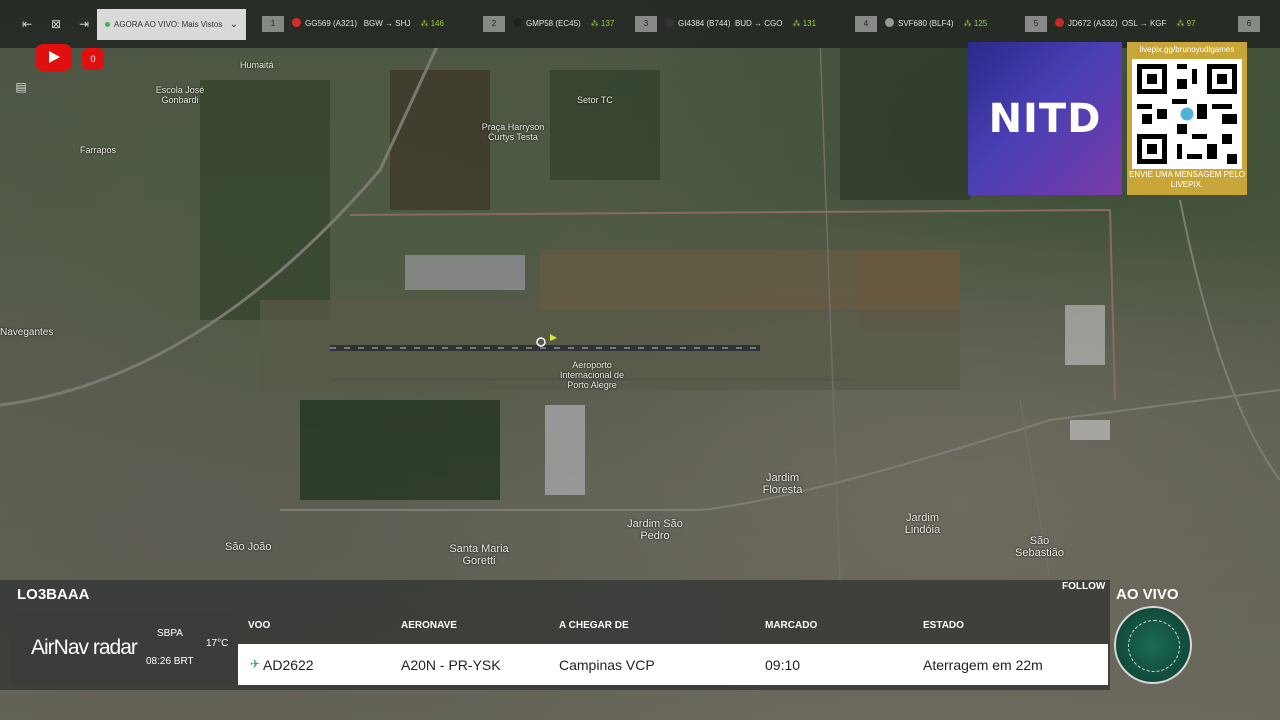  Describe the element at coordinates (170, 633) in the screenshot. I see `airport-code: SBPA` at that location.